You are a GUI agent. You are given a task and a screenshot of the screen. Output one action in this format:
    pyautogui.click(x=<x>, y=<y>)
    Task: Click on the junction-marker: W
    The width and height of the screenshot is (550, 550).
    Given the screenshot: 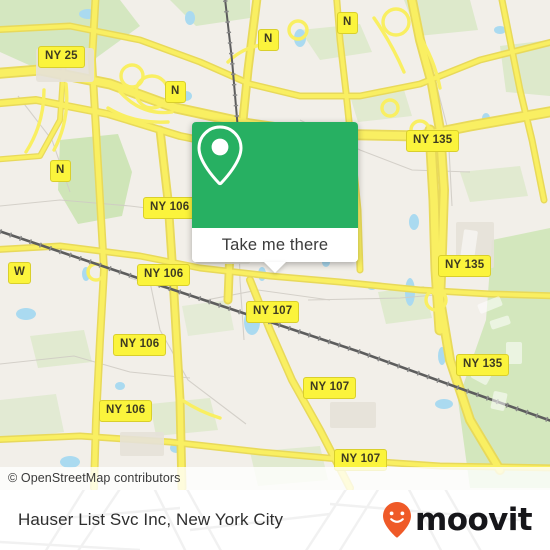 What is the action you would take?
    pyautogui.click(x=20, y=273)
    